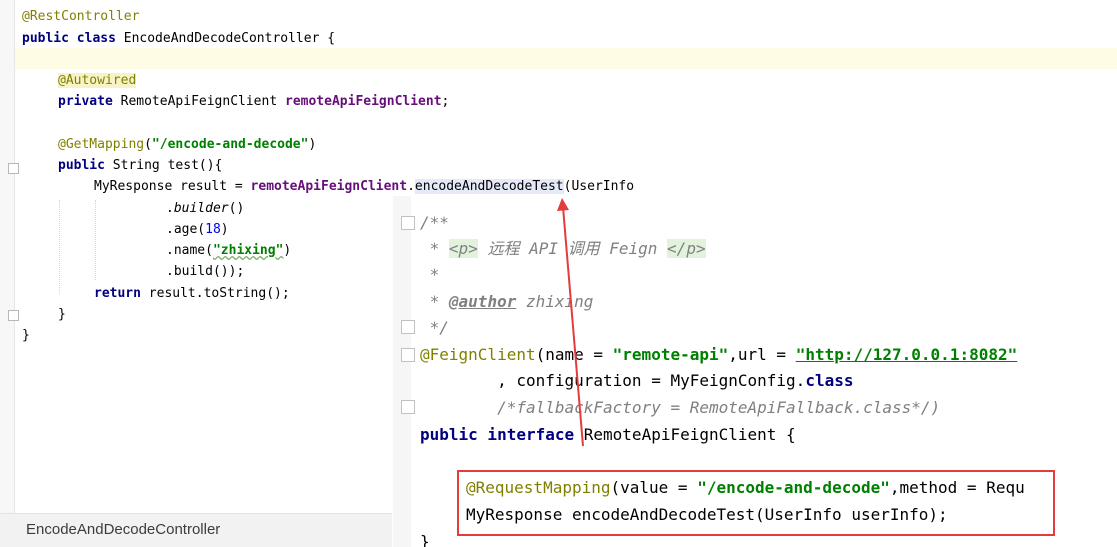 This screenshot has height=547, width=1117. I want to click on arrow-head, so click(563, 204).